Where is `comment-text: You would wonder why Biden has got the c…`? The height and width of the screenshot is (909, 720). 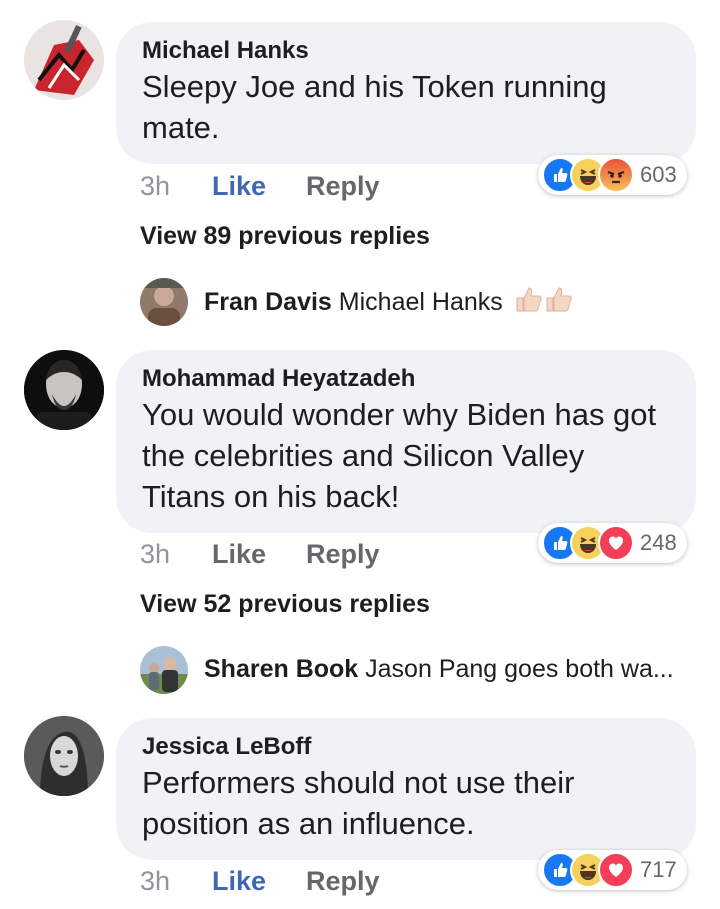
comment-text: You would wonder why Biden has got the c… is located at coordinates (406, 455).